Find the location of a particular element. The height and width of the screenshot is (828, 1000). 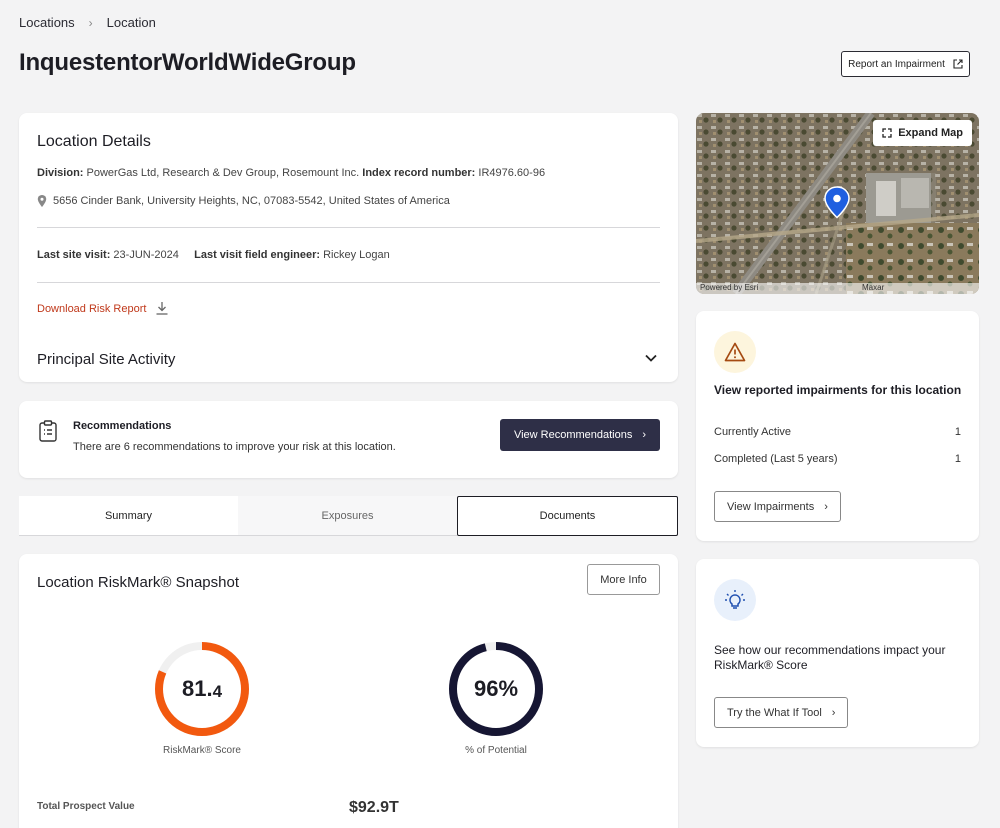

try-what-if-button: Try the What If Tool › is located at coordinates (781, 712).